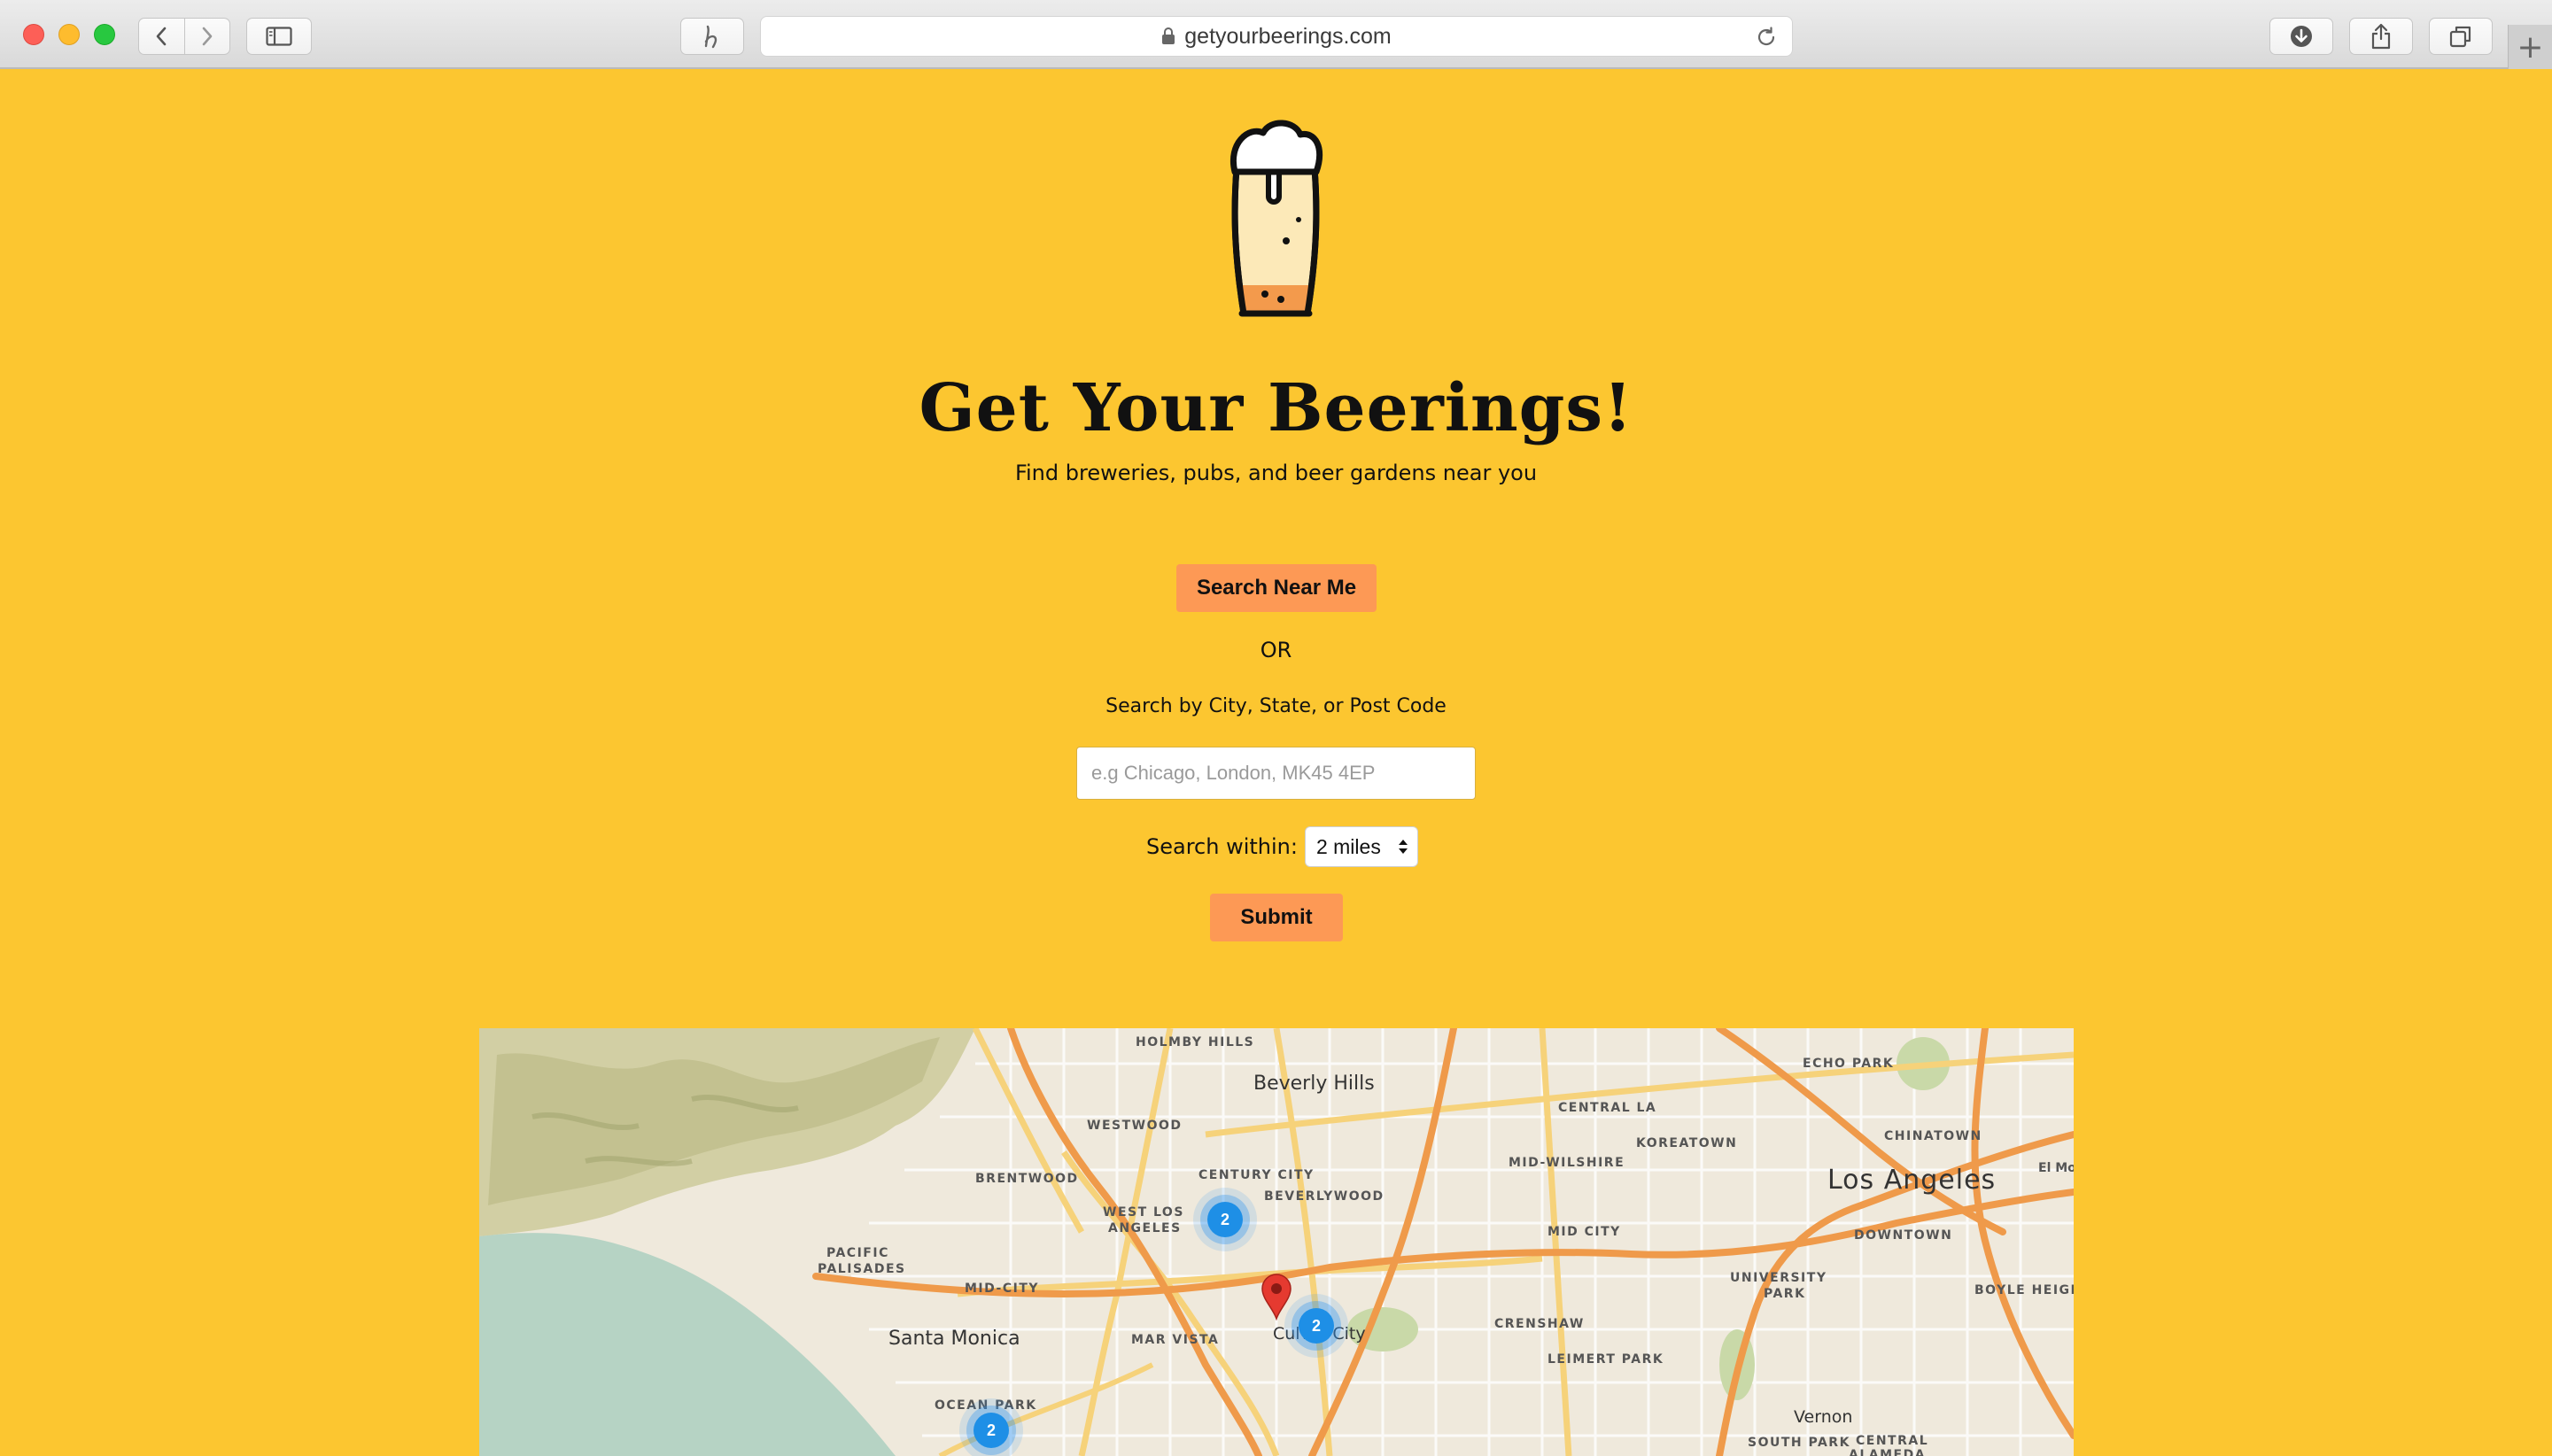 The image size is (2552, 1456). I want to click on share-icon, so click(2381, 36).